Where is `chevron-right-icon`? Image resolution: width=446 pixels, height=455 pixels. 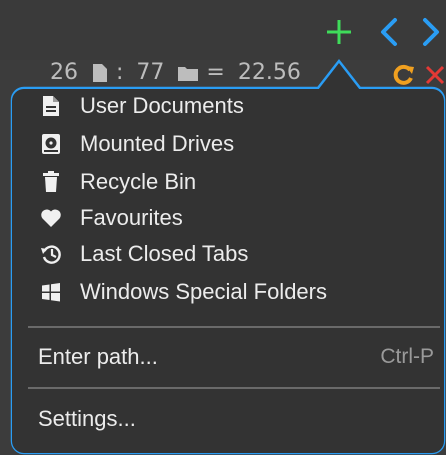 chevron-right-icon is located at coordinates (431, 32).